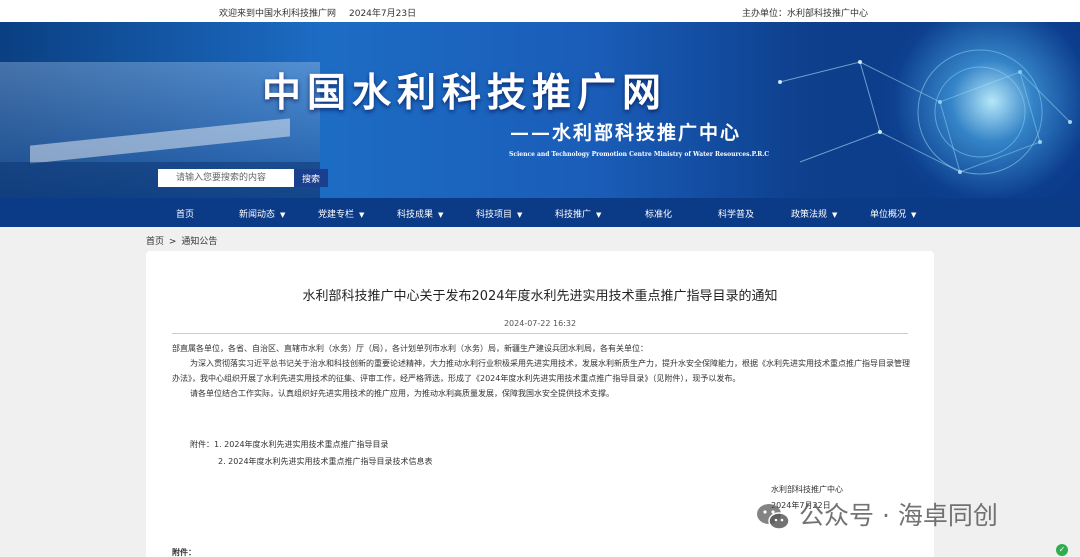  I want to click on nav-item-party: 党建专栏 ▼, so click(341, 213).